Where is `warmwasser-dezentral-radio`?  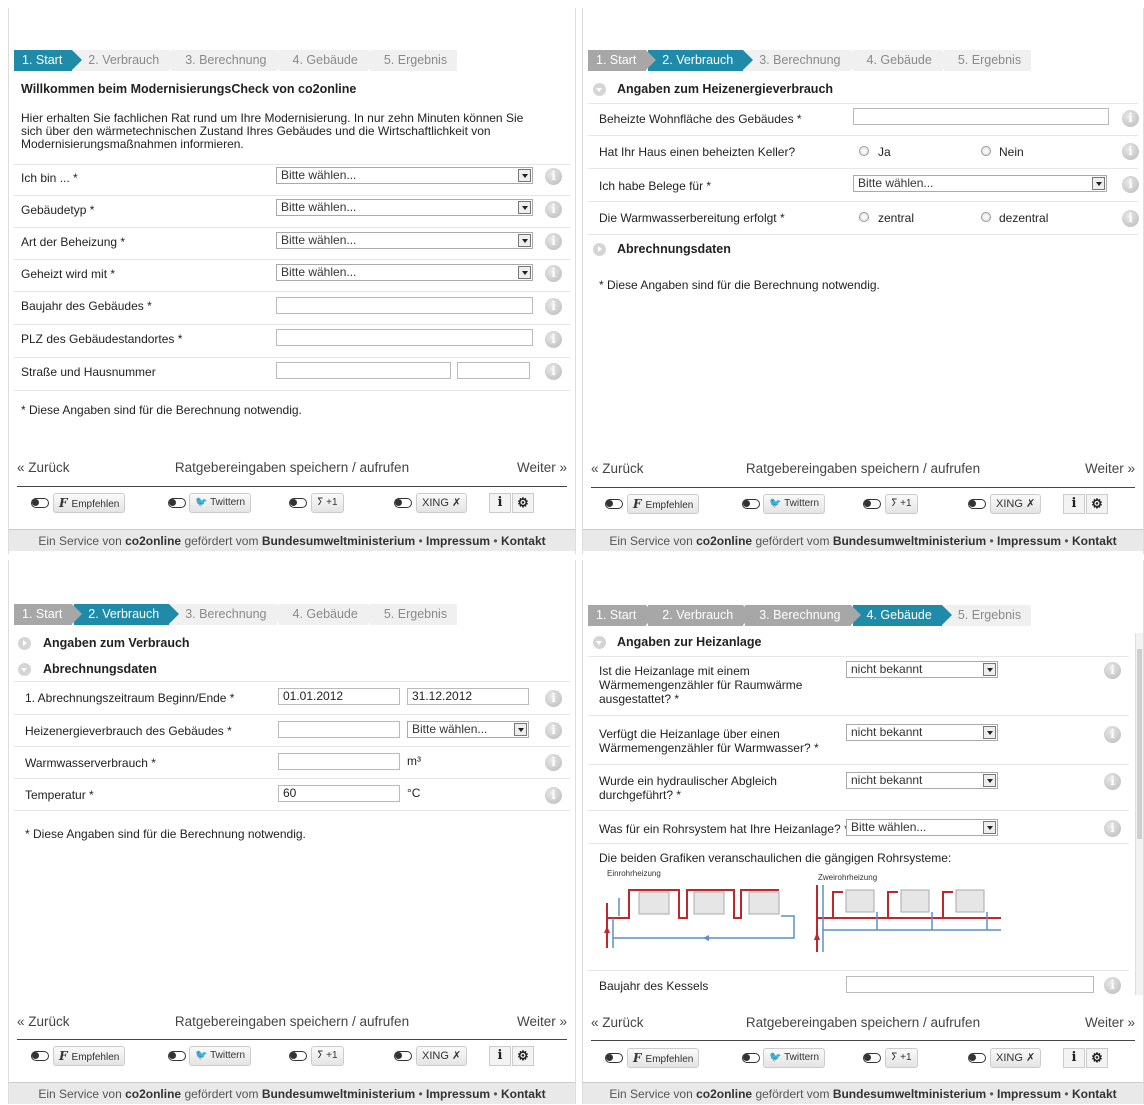 warmwasser-dezentral-radio is located at coordinates (986, 217).